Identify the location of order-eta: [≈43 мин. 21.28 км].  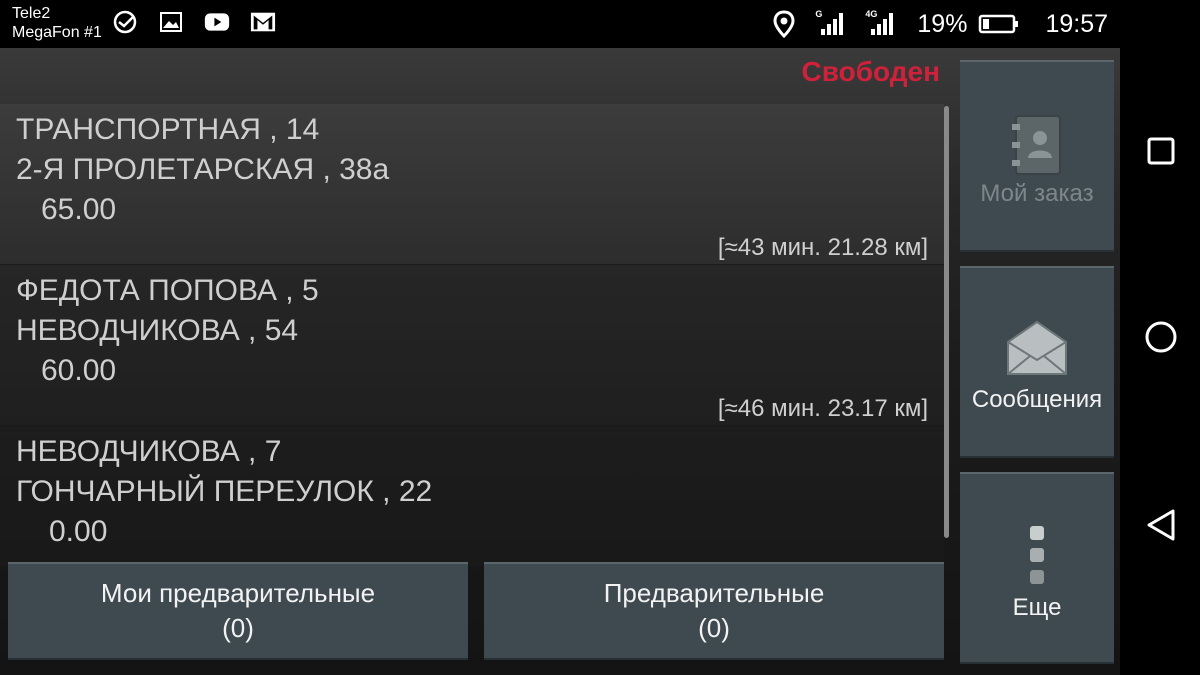
(822, 247).